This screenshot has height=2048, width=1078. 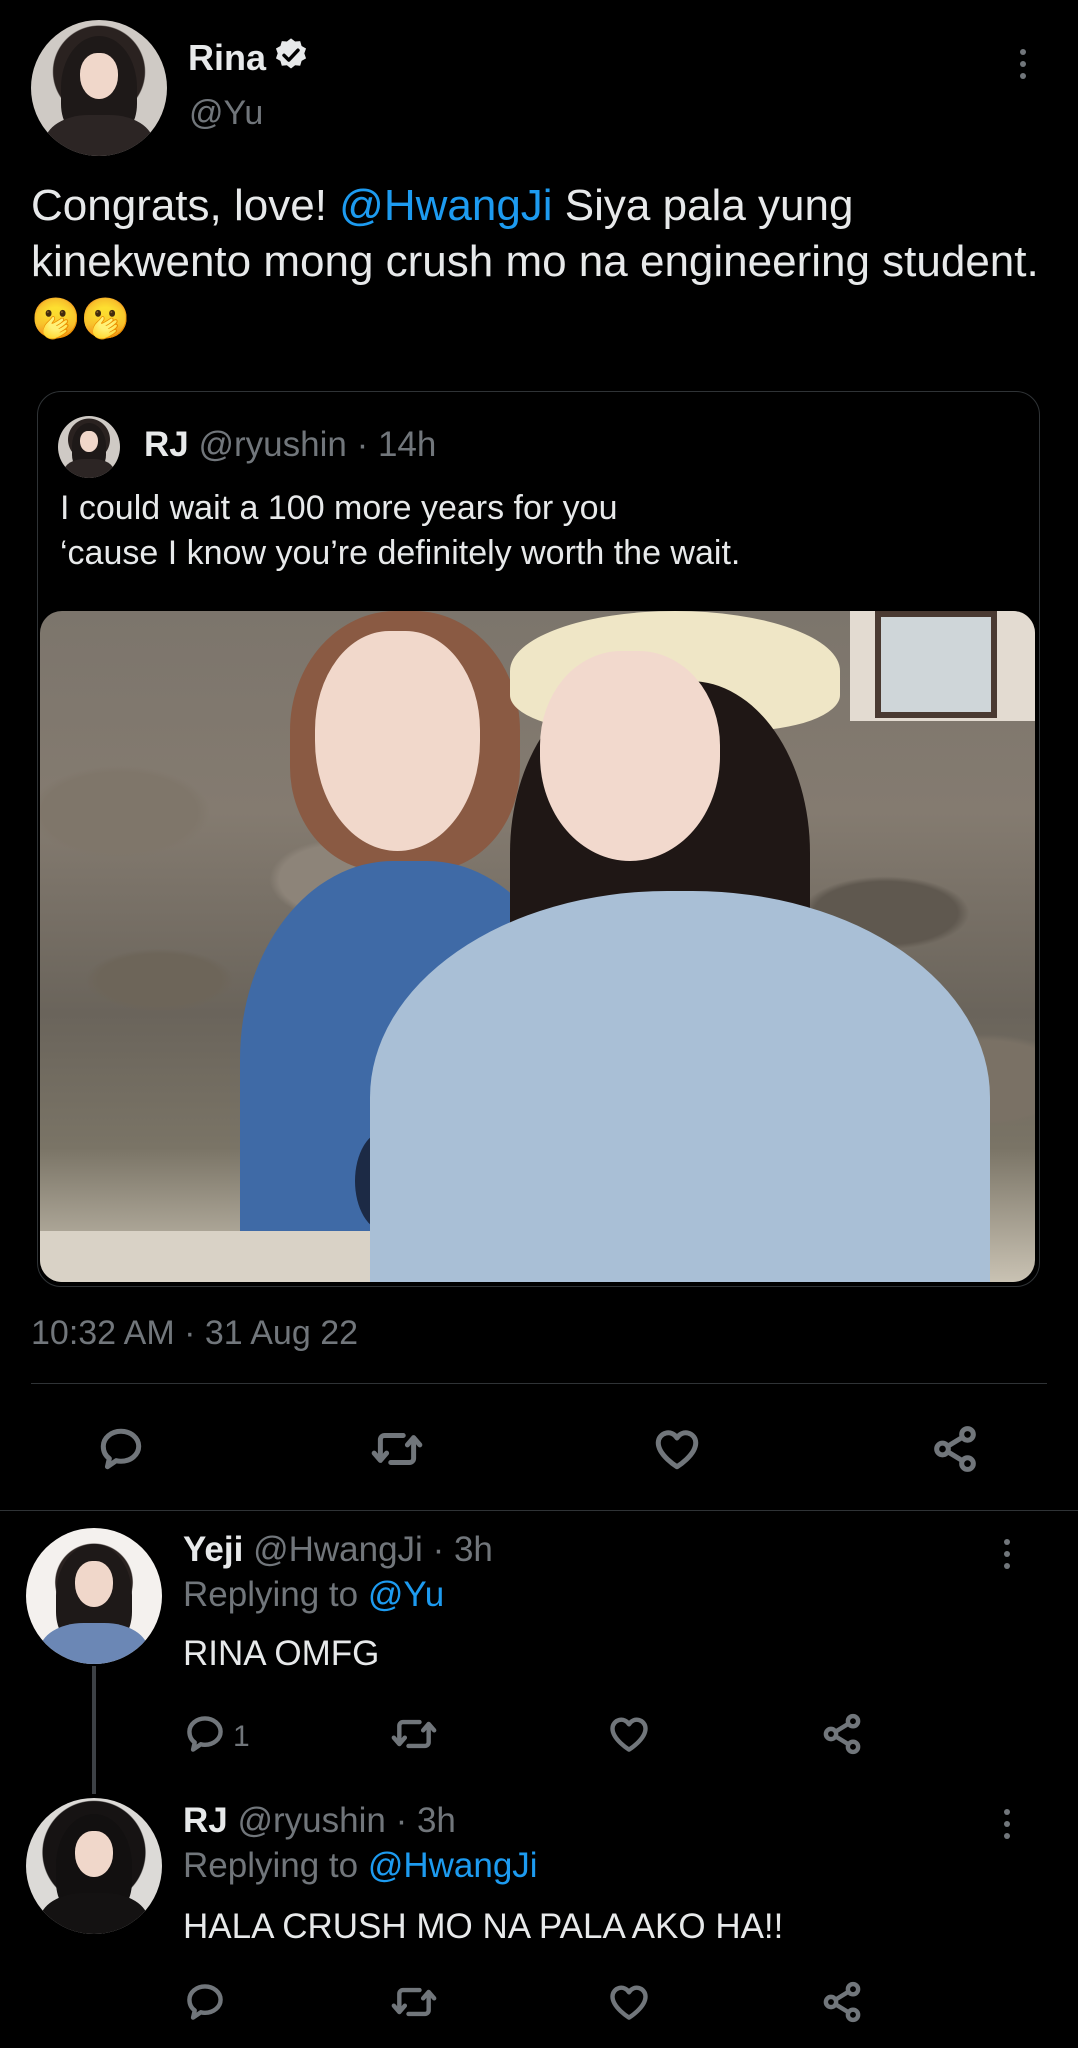 What do you see at coordinates (166, 444) in the screenshot?
I see `quoted-author-name: RJ` at bounding box center [166, 444].